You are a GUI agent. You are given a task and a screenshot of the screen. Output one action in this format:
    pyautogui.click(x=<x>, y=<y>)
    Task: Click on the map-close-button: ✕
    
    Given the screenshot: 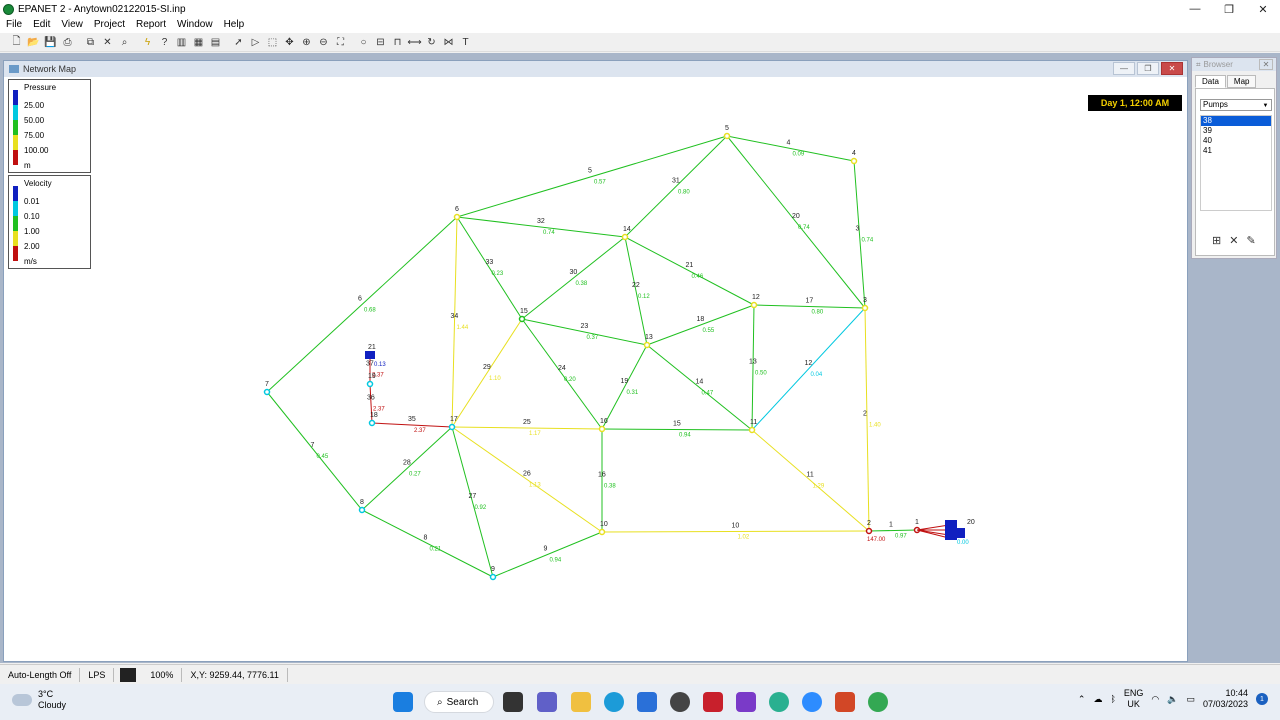 What is the action you would take?
    pyautogui.click(x=1172, y=68)
    